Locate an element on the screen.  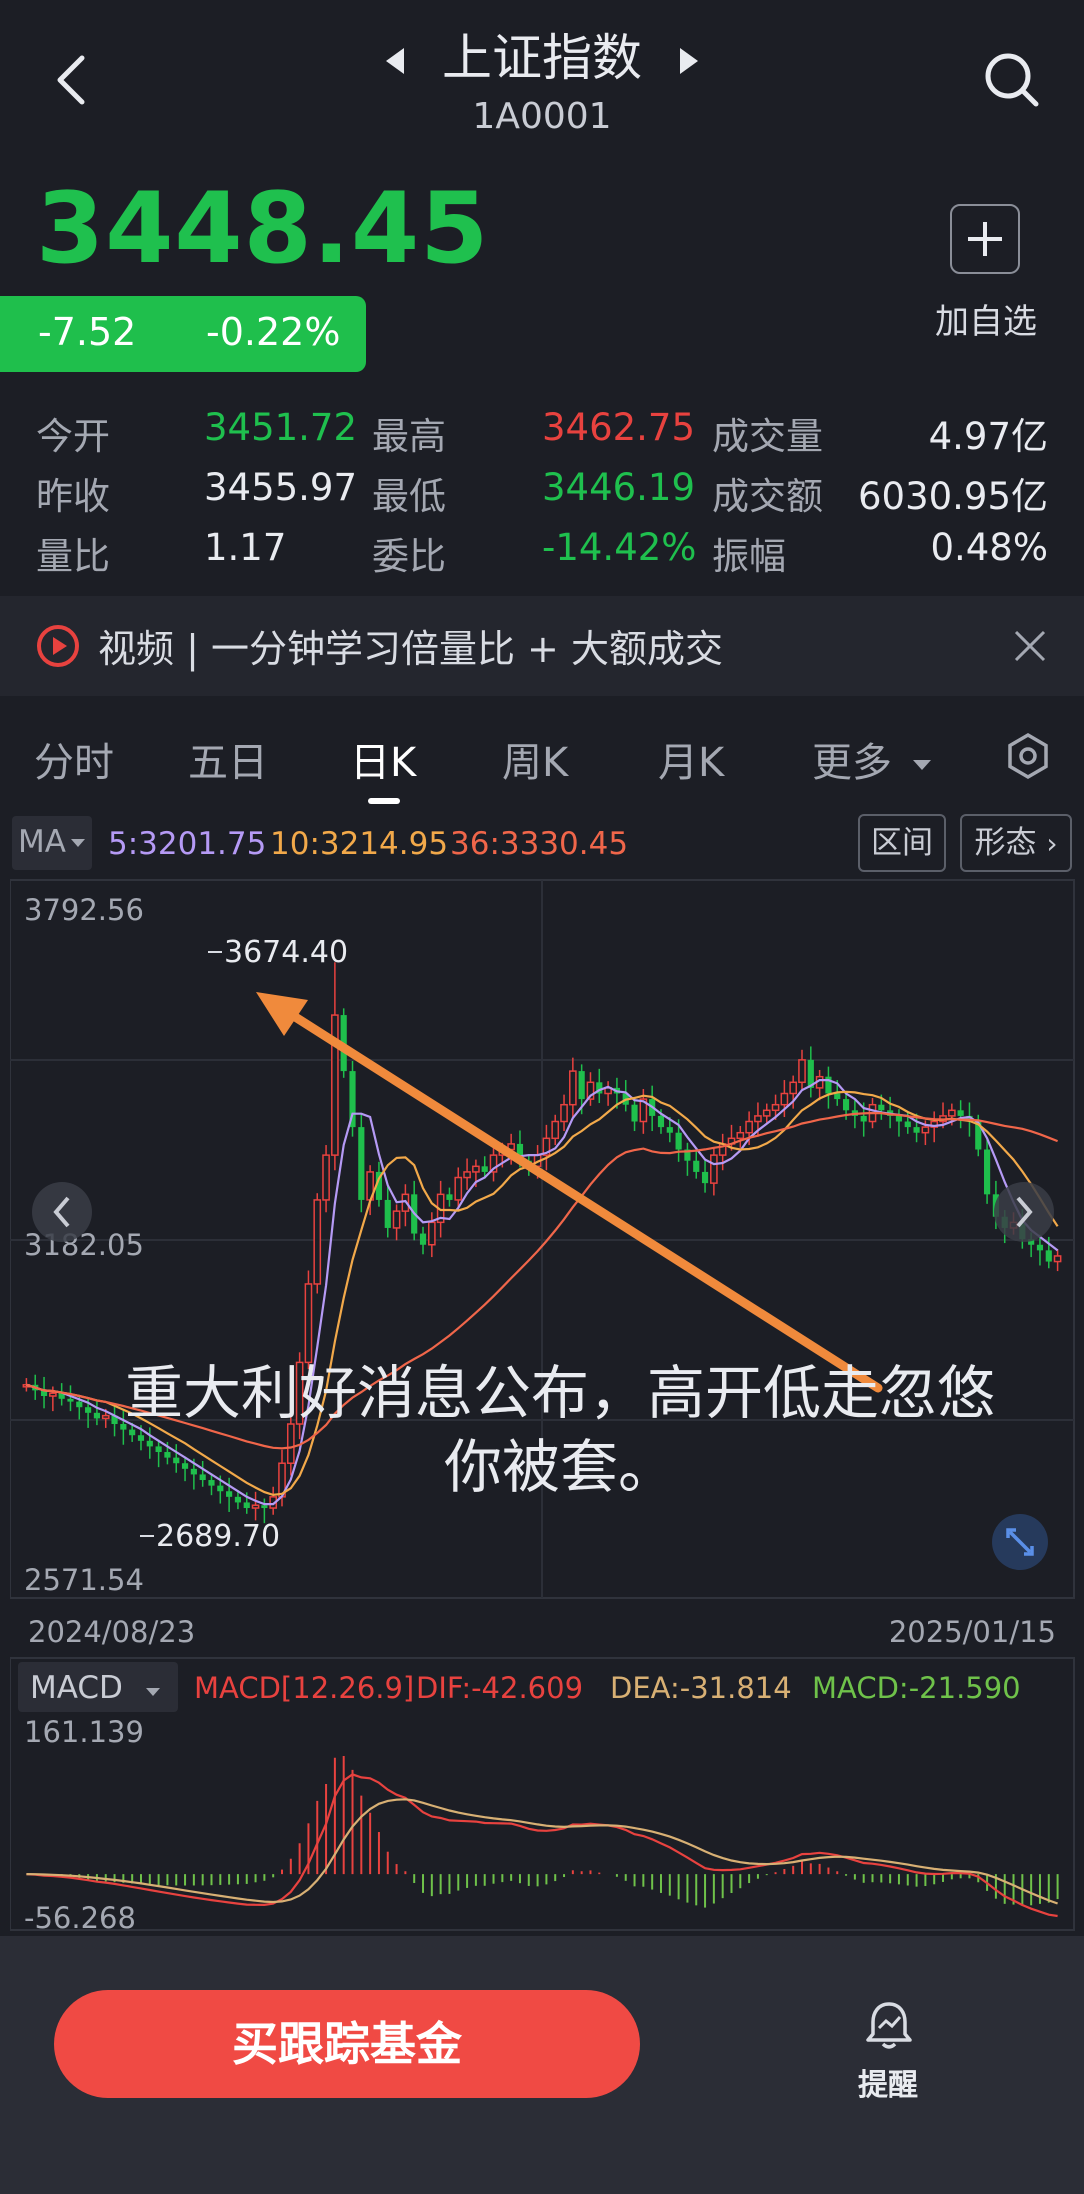
next-index-icon is located at coordinates (689, 61).